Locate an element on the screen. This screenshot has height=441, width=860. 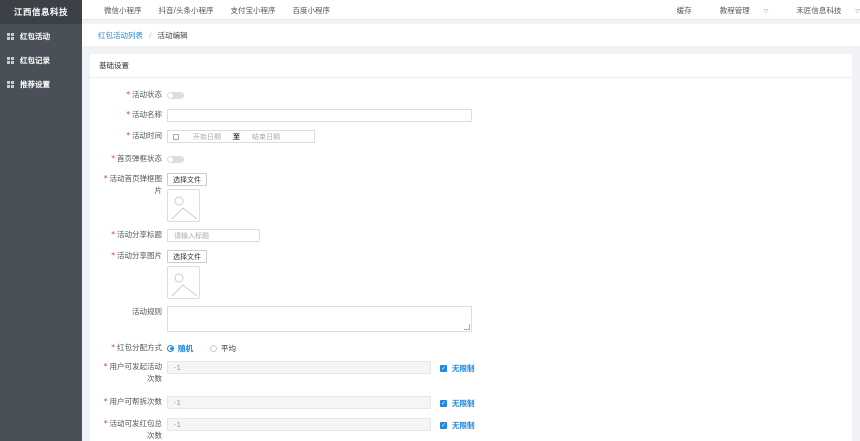
user-menu: 禾匠信息科技 ▽ is located at coordinates (821, 10).